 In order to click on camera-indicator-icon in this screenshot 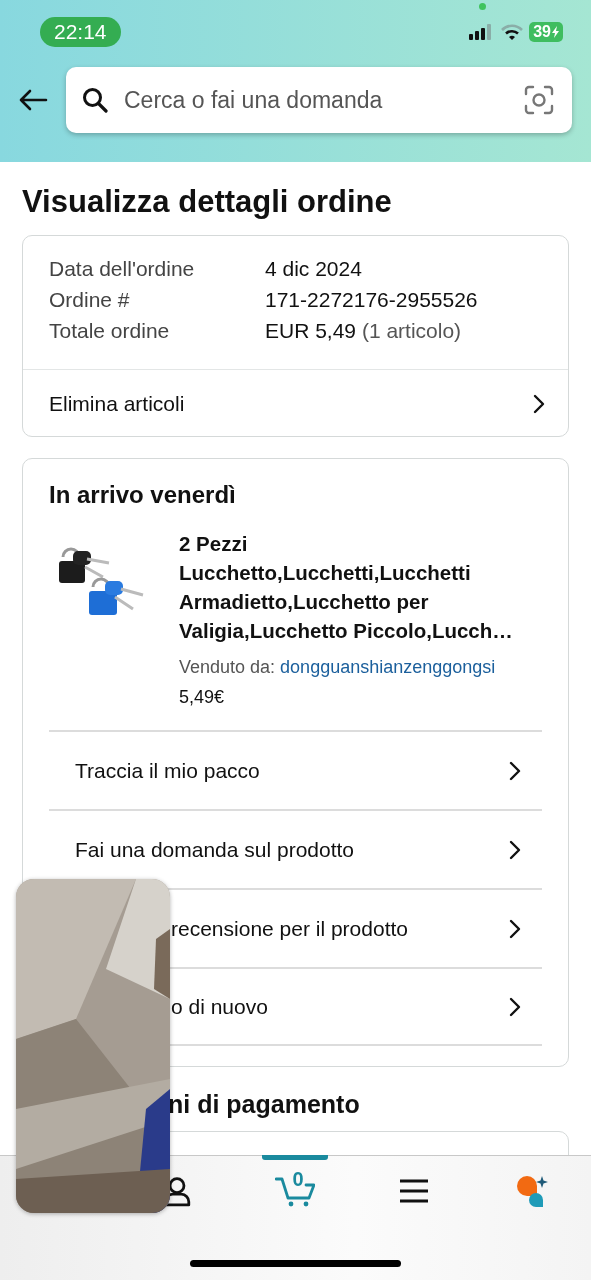, I will do `click(483, 6)`.